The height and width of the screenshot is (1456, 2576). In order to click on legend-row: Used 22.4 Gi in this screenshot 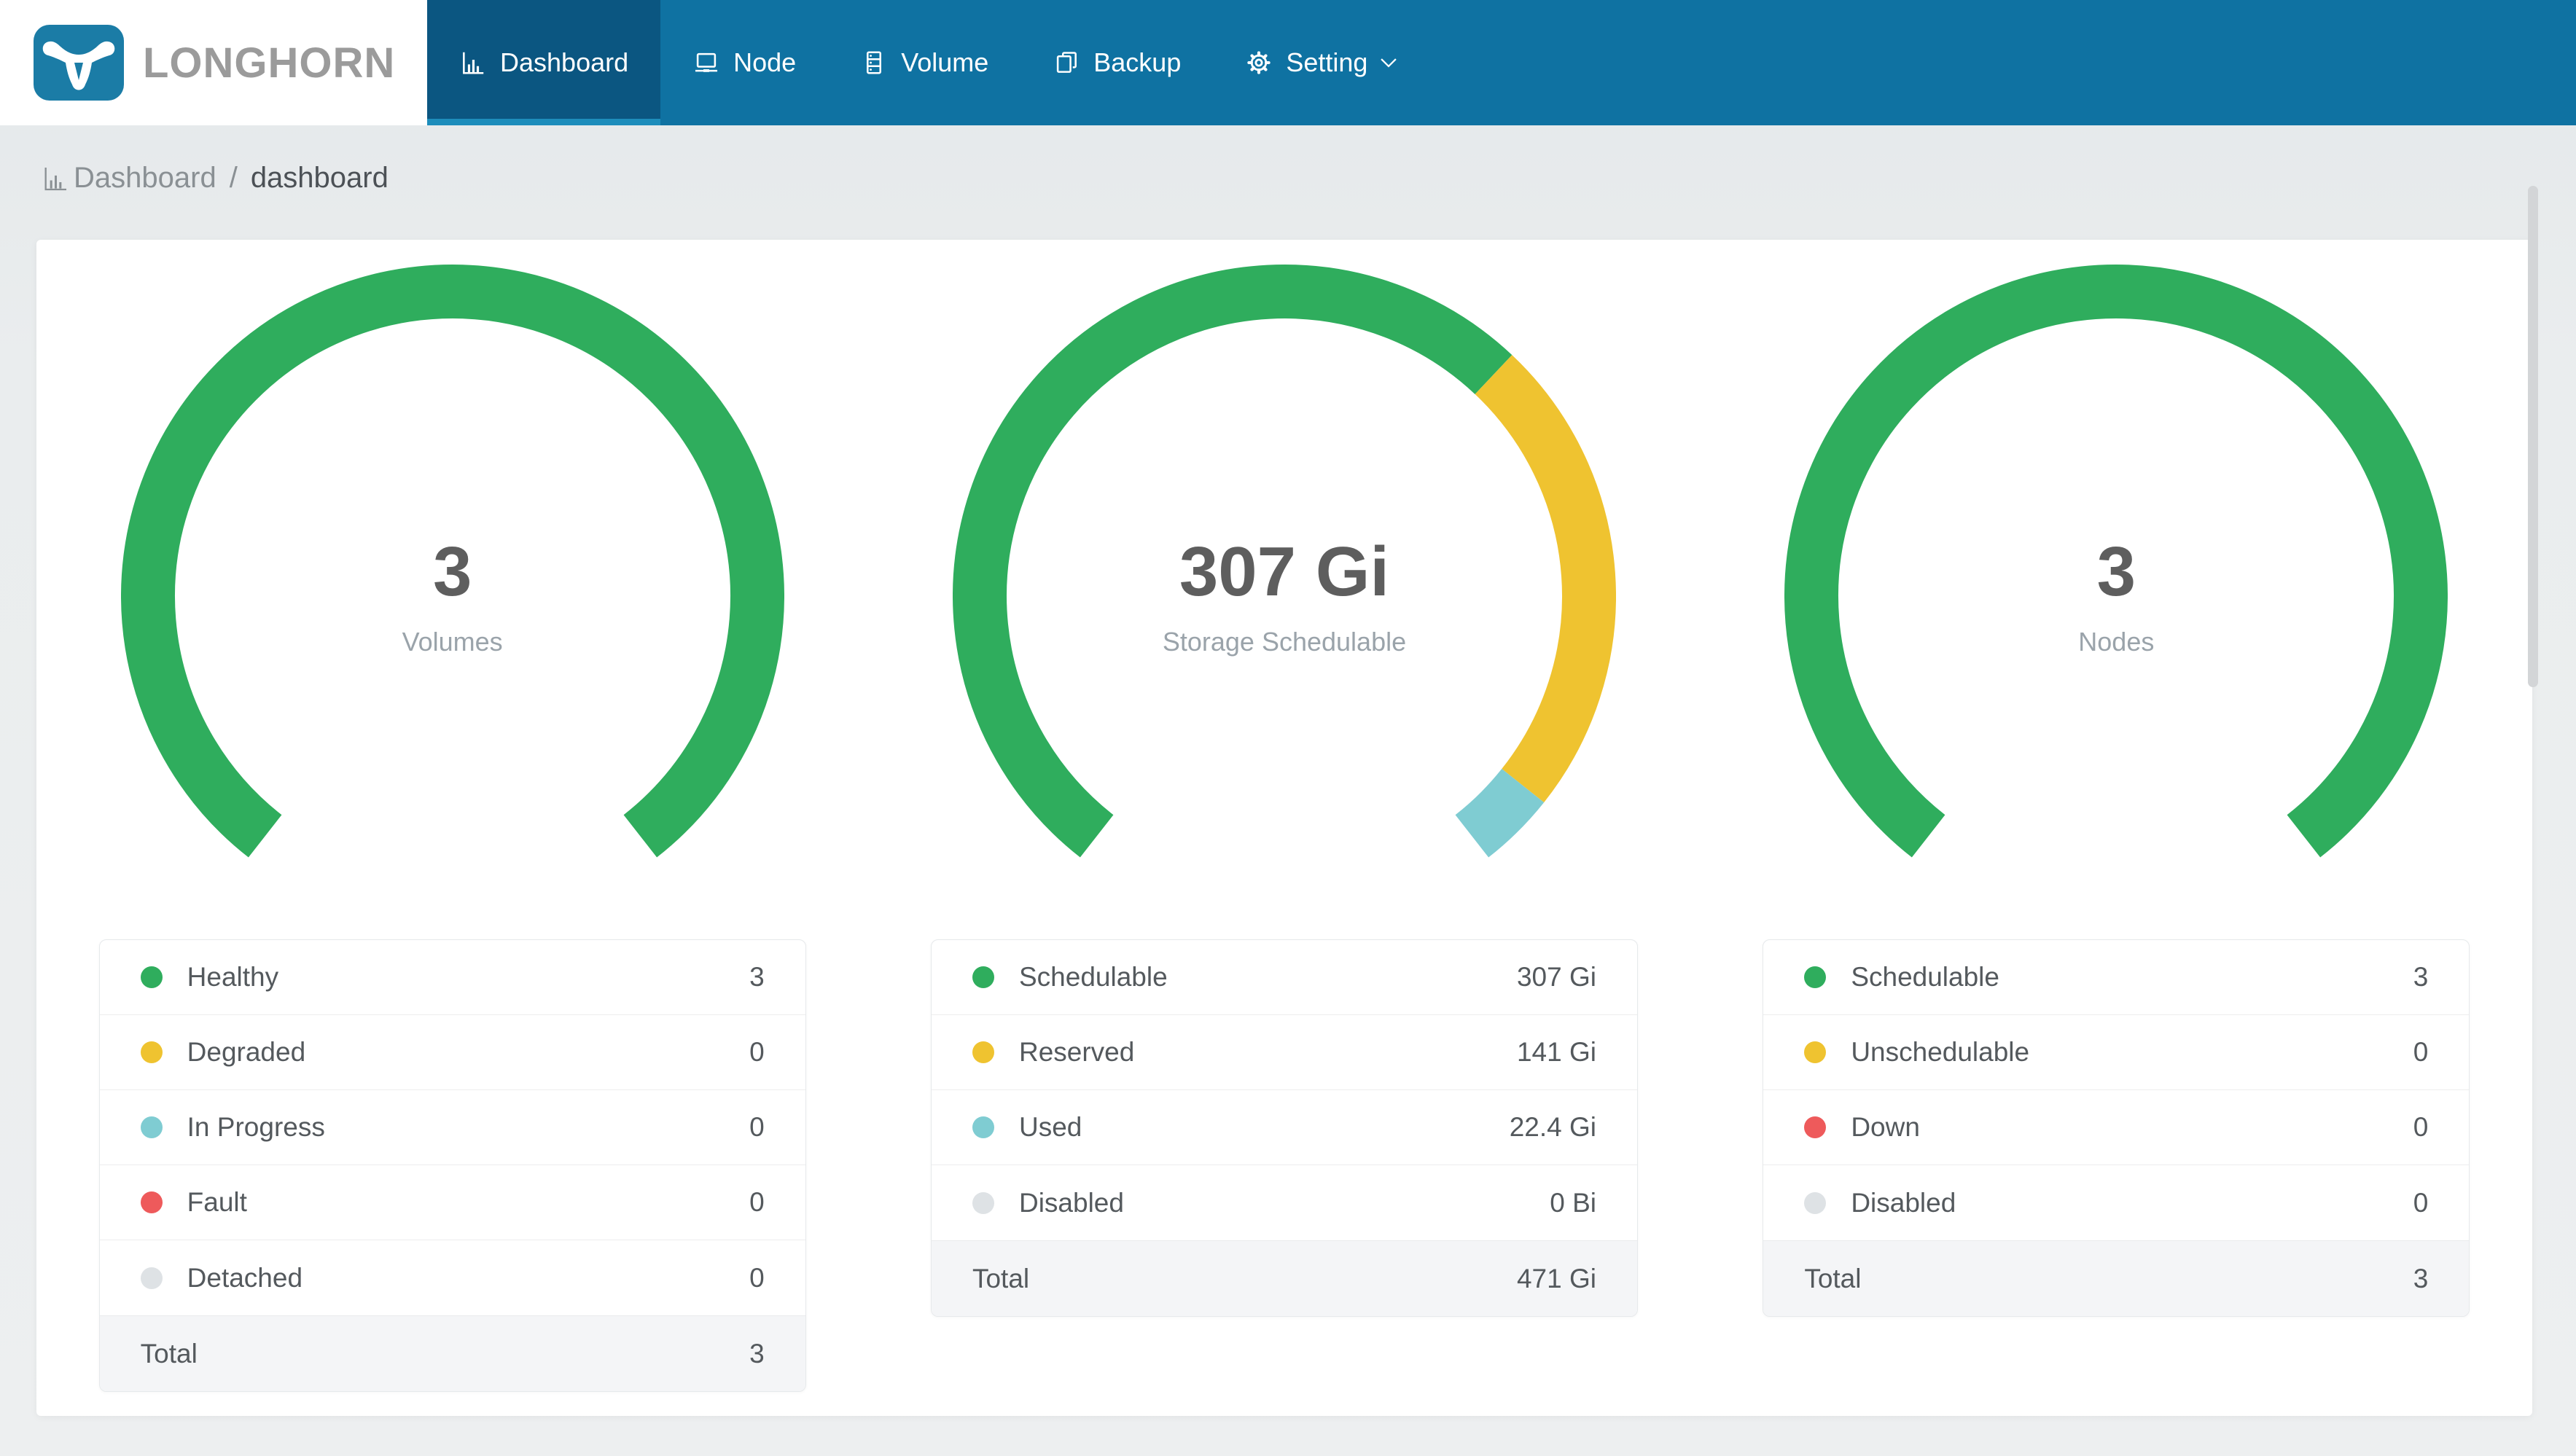, I will do `click(1284, 1127)`.